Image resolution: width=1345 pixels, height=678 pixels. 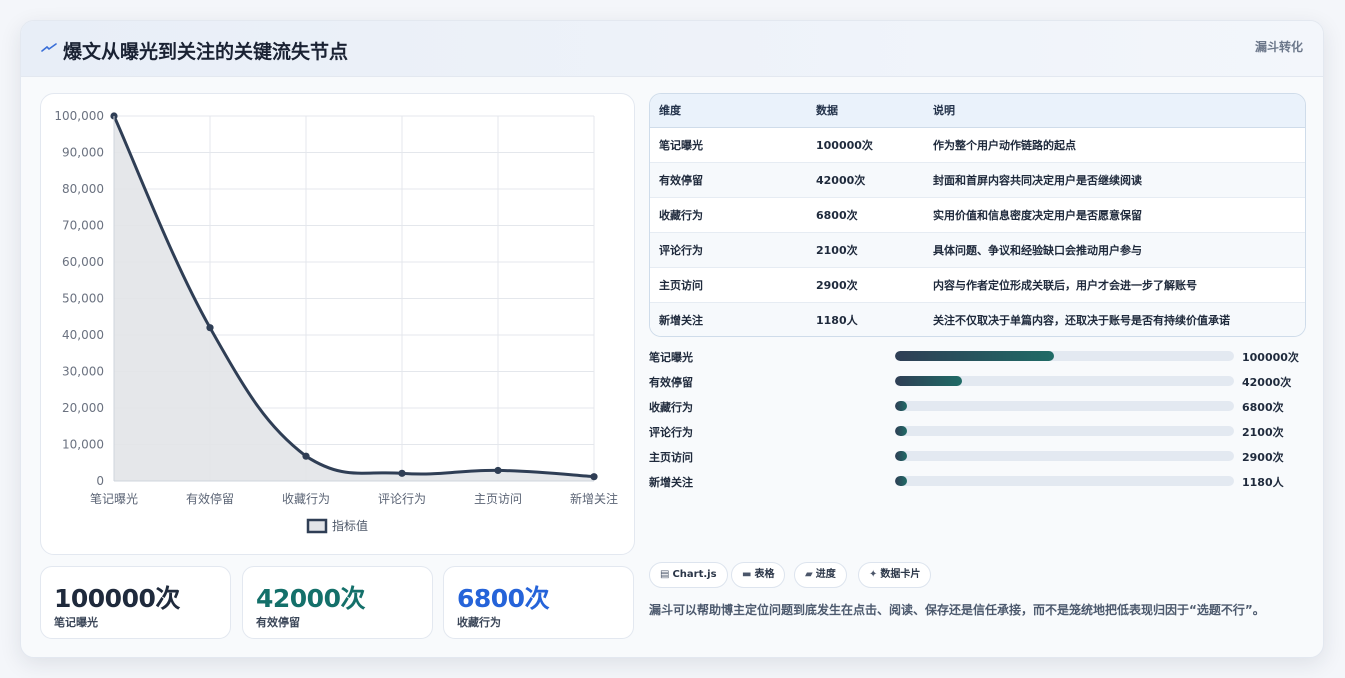 What do you see at coordinates (671, 457) in the screenshot?
I see `progress-label: 主页访问` at bounding box center [671, 457].